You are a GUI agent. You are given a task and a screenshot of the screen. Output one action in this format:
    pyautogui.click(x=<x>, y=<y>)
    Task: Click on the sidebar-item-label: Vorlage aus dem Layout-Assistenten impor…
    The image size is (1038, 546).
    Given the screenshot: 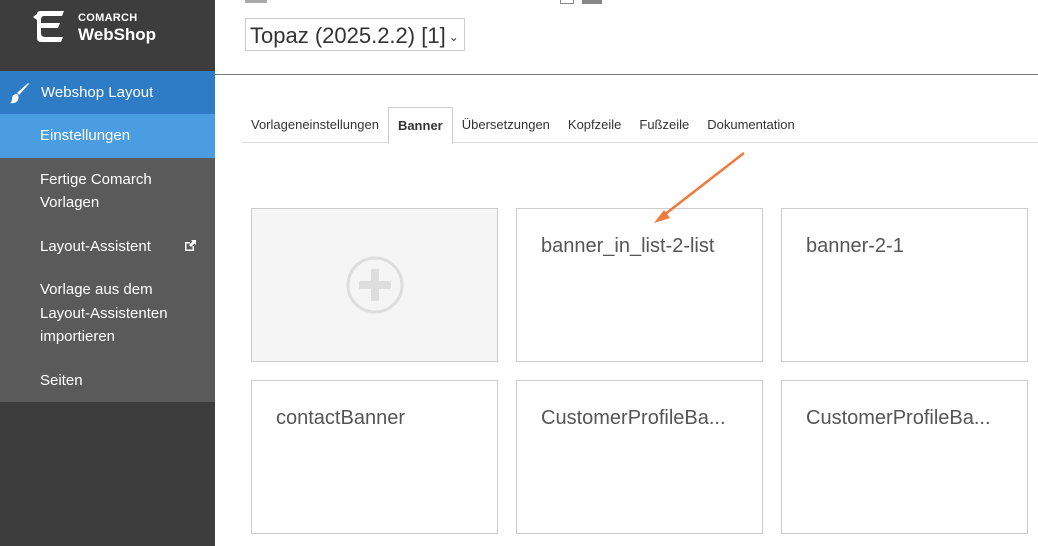 What is the action you would take?
    pyautogui.click(x=104, y=313)
    